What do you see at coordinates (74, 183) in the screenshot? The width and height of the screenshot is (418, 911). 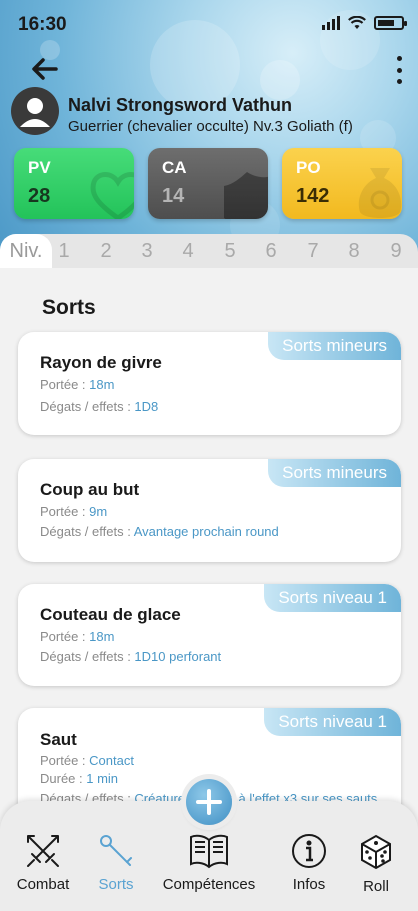 I see `stat-pv: PV 28` at bounding box center [74, 183].